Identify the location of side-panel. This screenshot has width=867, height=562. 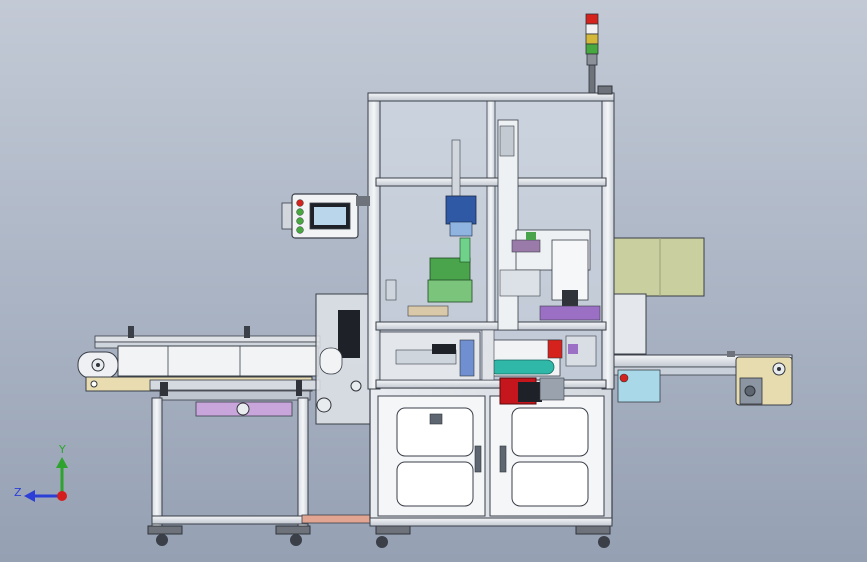
(658, 267).